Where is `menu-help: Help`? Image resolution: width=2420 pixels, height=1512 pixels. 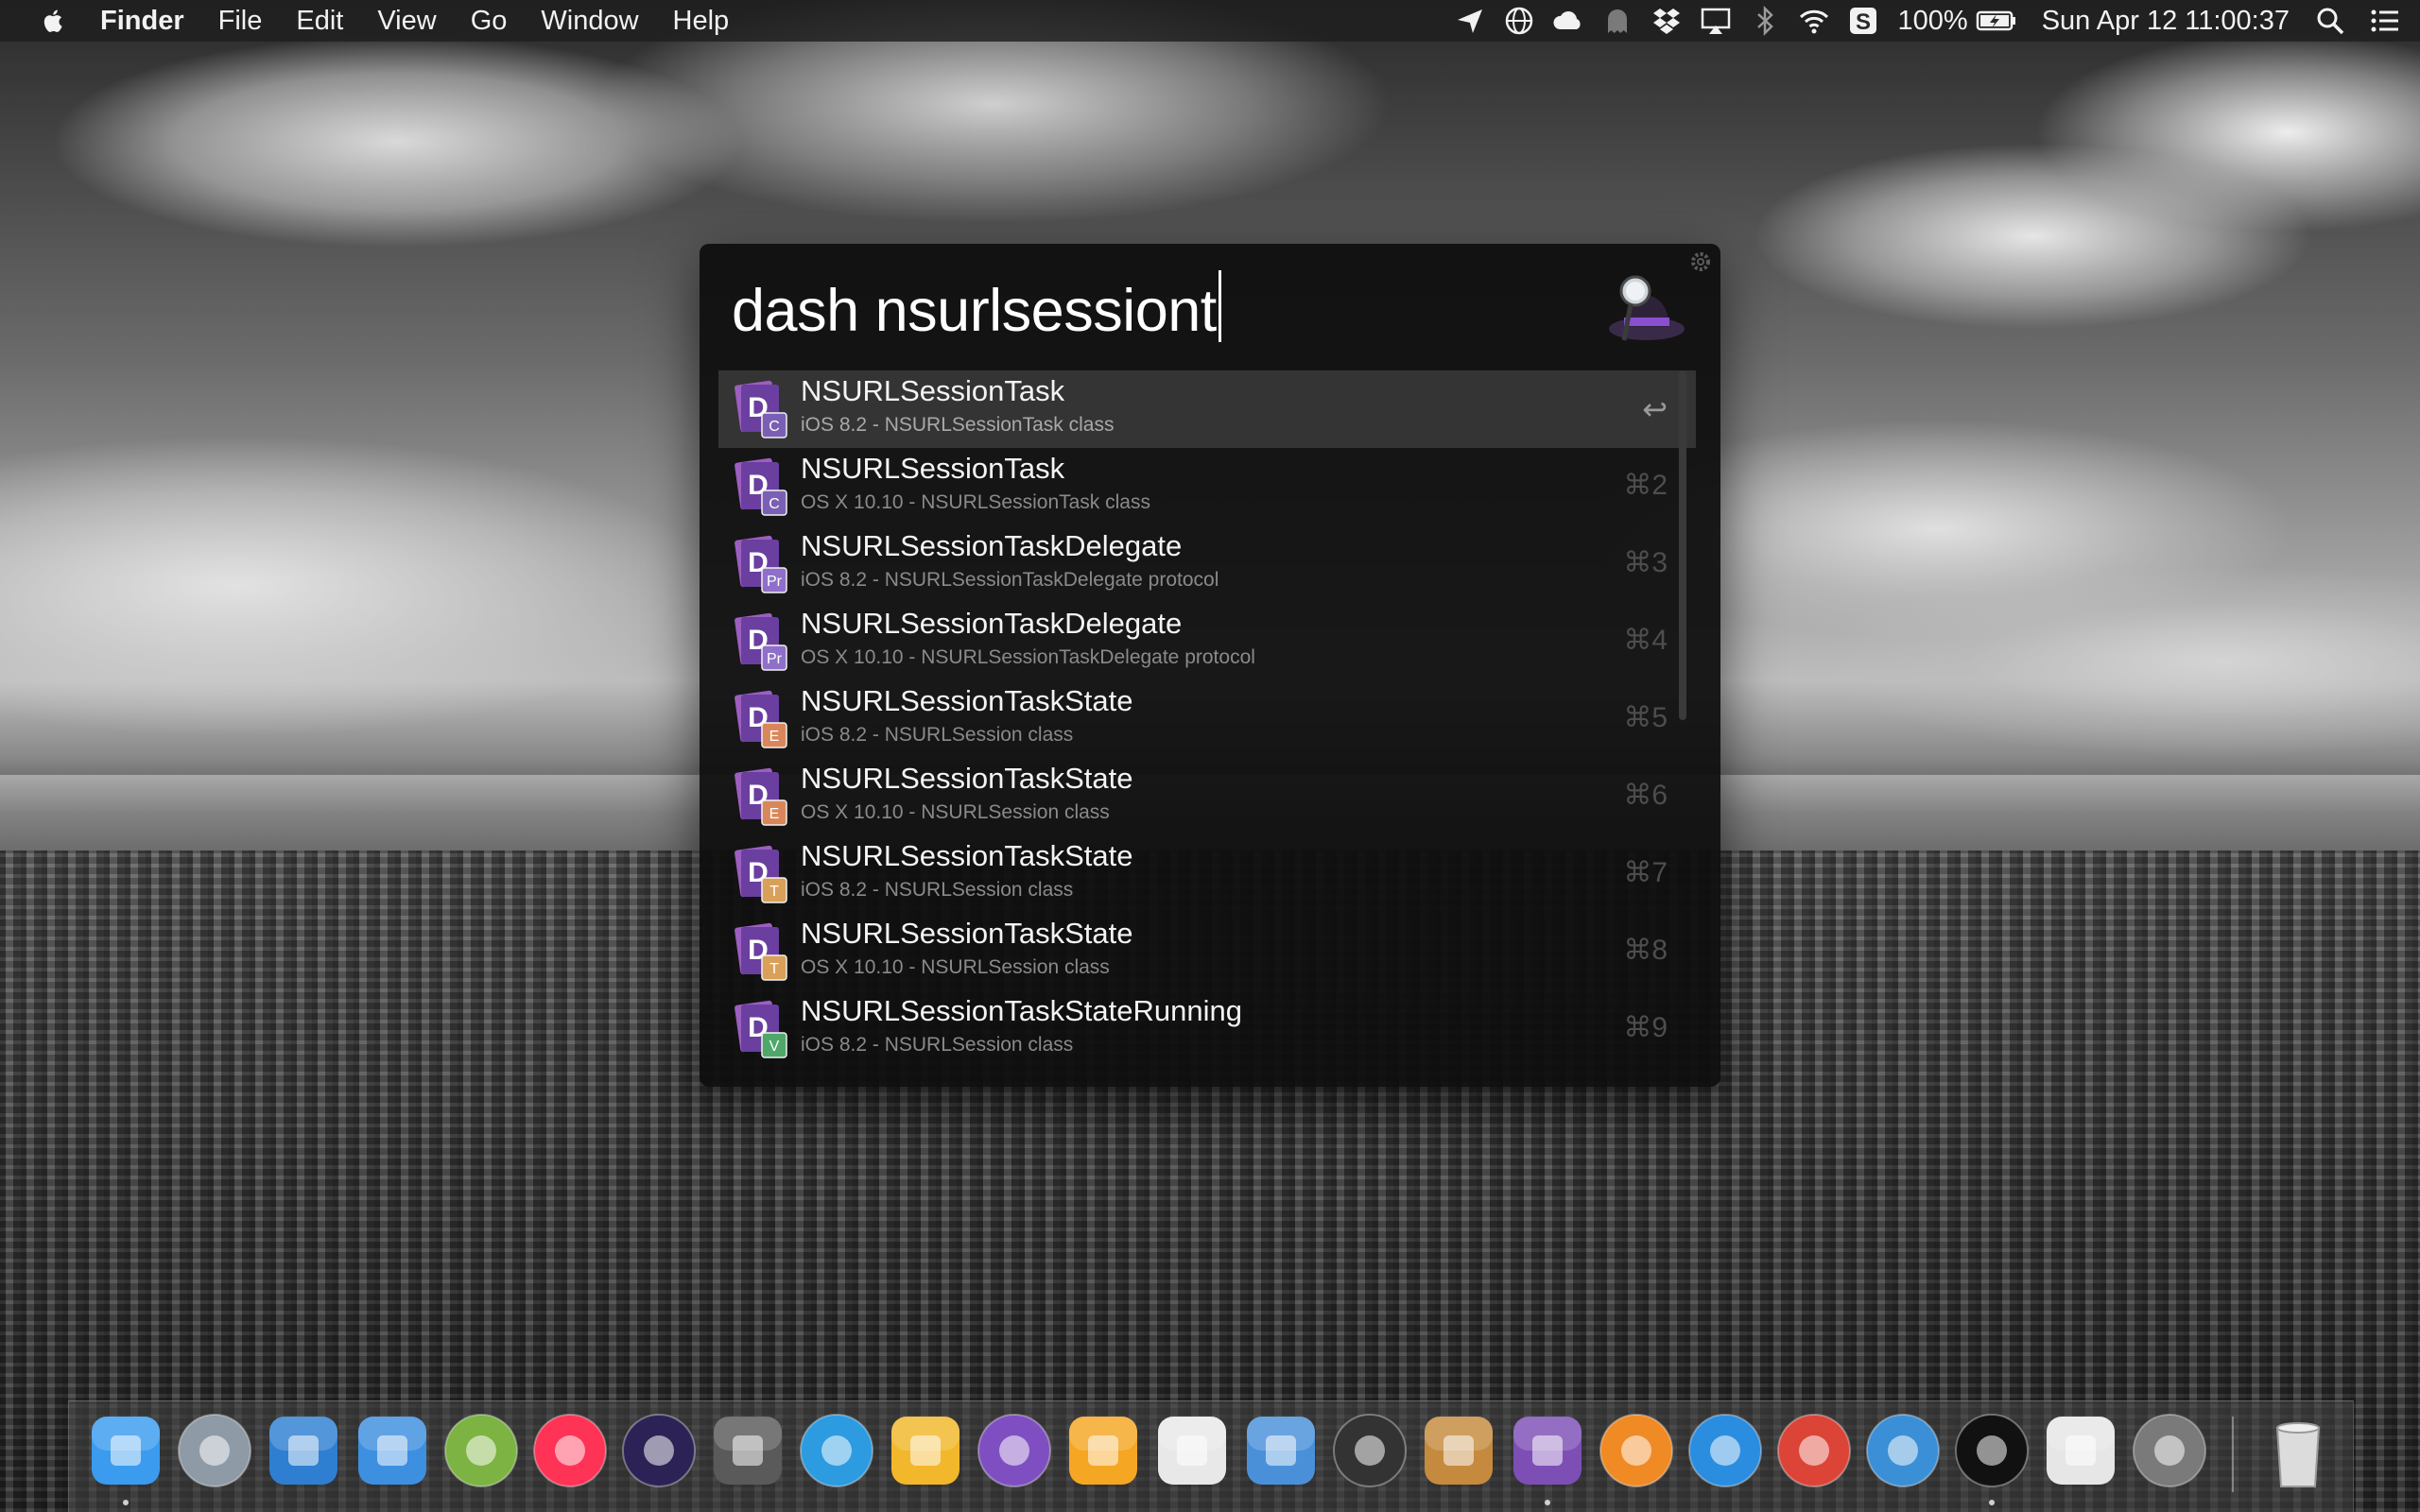
menu-help: Help is located at coordinates (701, 21).